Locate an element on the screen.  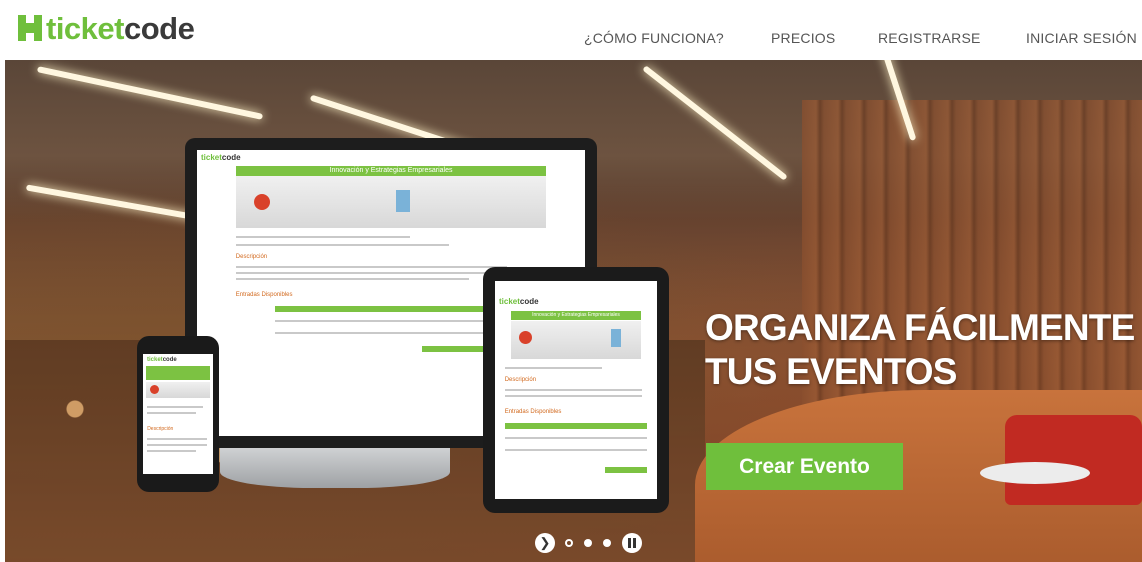
phone-mockup: ticketcode Descripción is located at coordinates (178, 414).